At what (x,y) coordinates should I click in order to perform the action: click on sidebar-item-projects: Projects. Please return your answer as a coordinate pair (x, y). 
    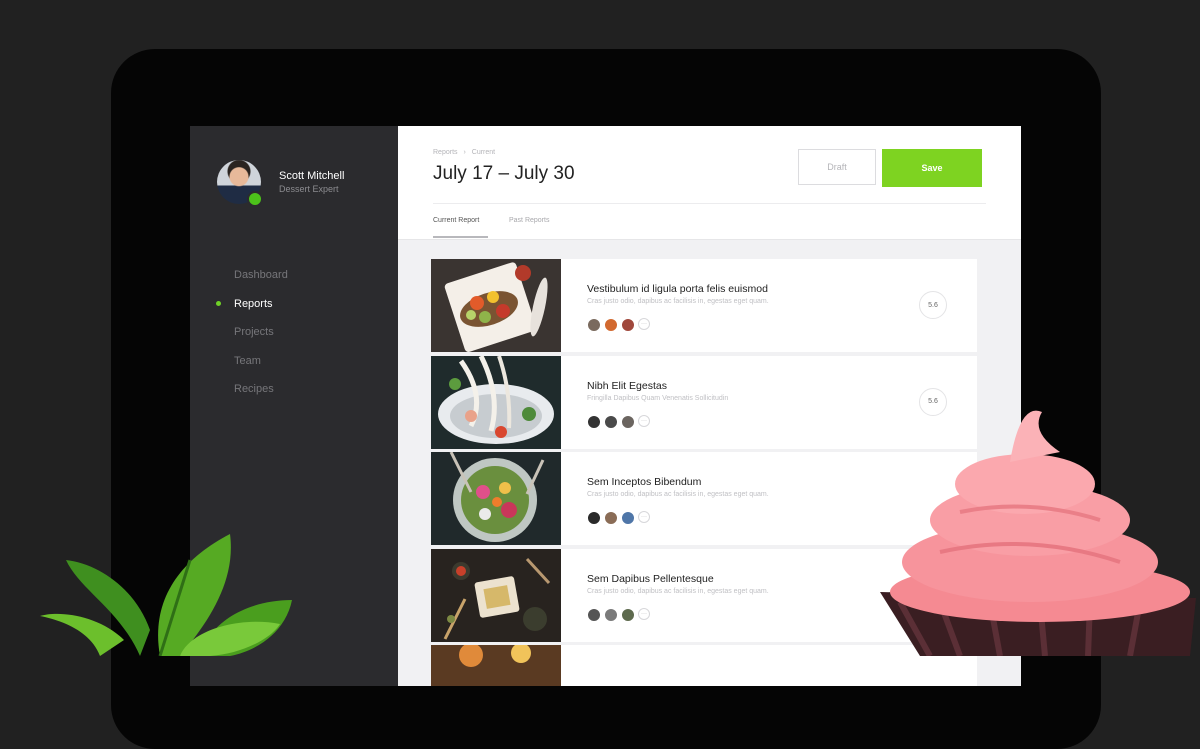
    Looking at the image, I should click on (294, 337).